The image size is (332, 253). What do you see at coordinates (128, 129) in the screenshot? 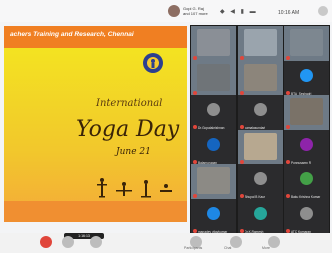
I see `slide-title-line2: Yoga Day` at bounding box center [128, 129].